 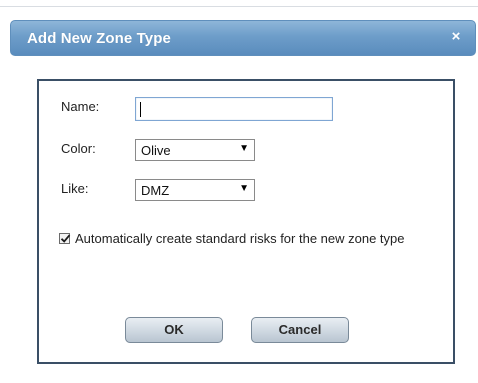 What do you see at coordinates (300, 330) in the screenshot?
I see `cancel-button: Cancel` at bounding box center [300, 330].